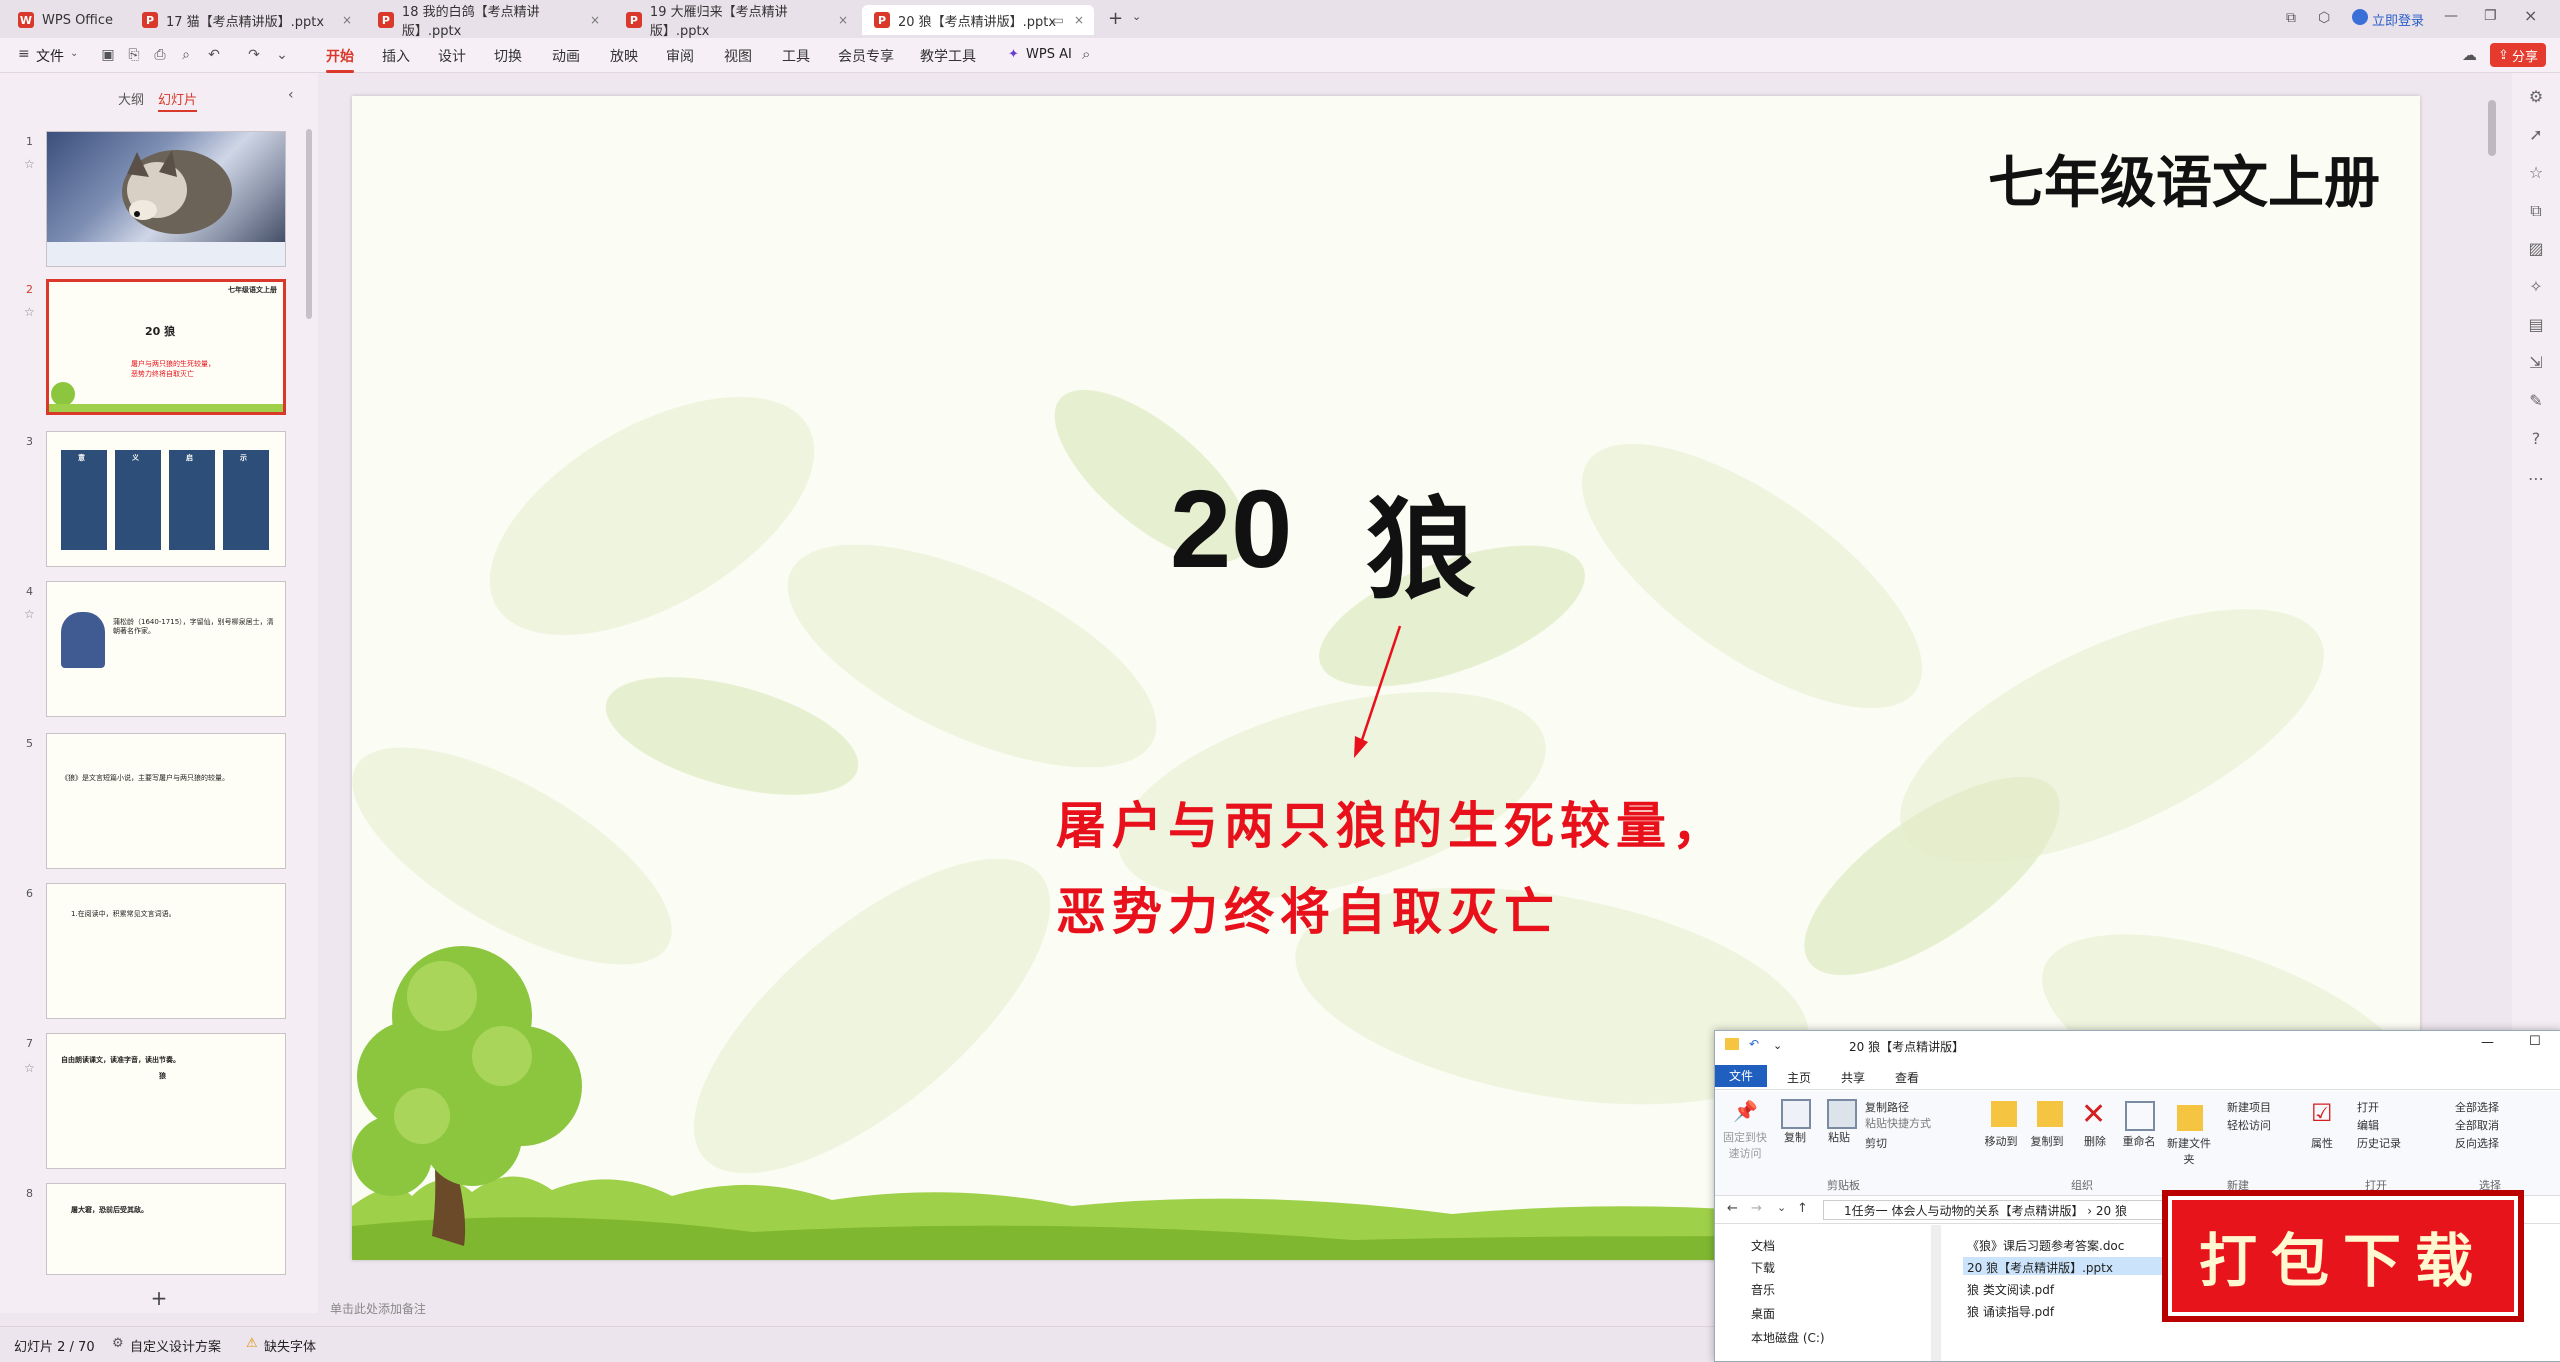  What do you see at coordinates (340, 59) in the screenshot?
I see `tab-home: 开始` at bounding box center [340, 59].